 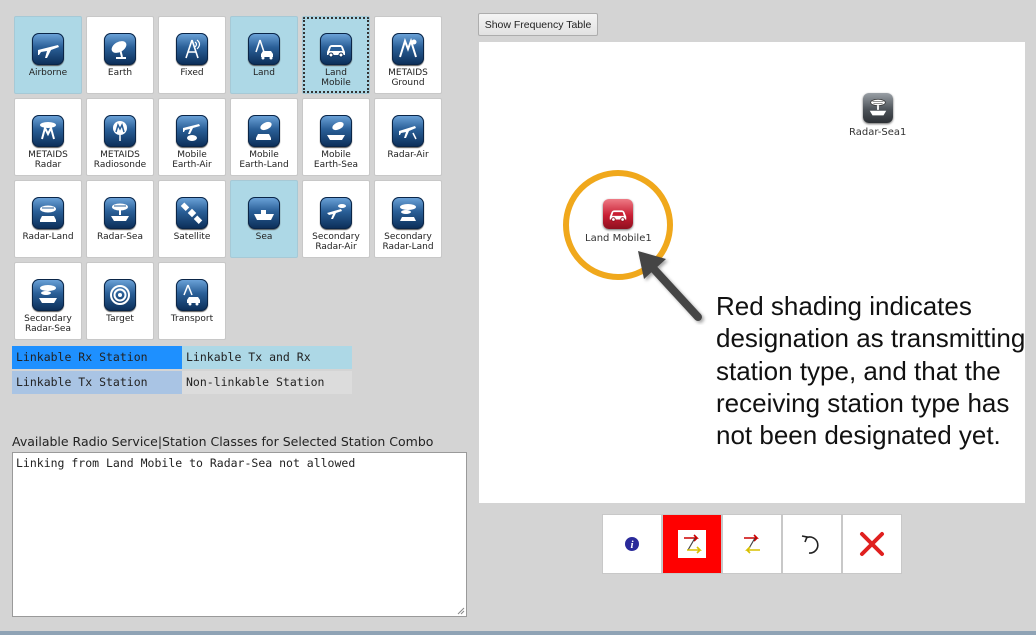 I want to click on resize-grip-icon, so click(x=461, y=611).